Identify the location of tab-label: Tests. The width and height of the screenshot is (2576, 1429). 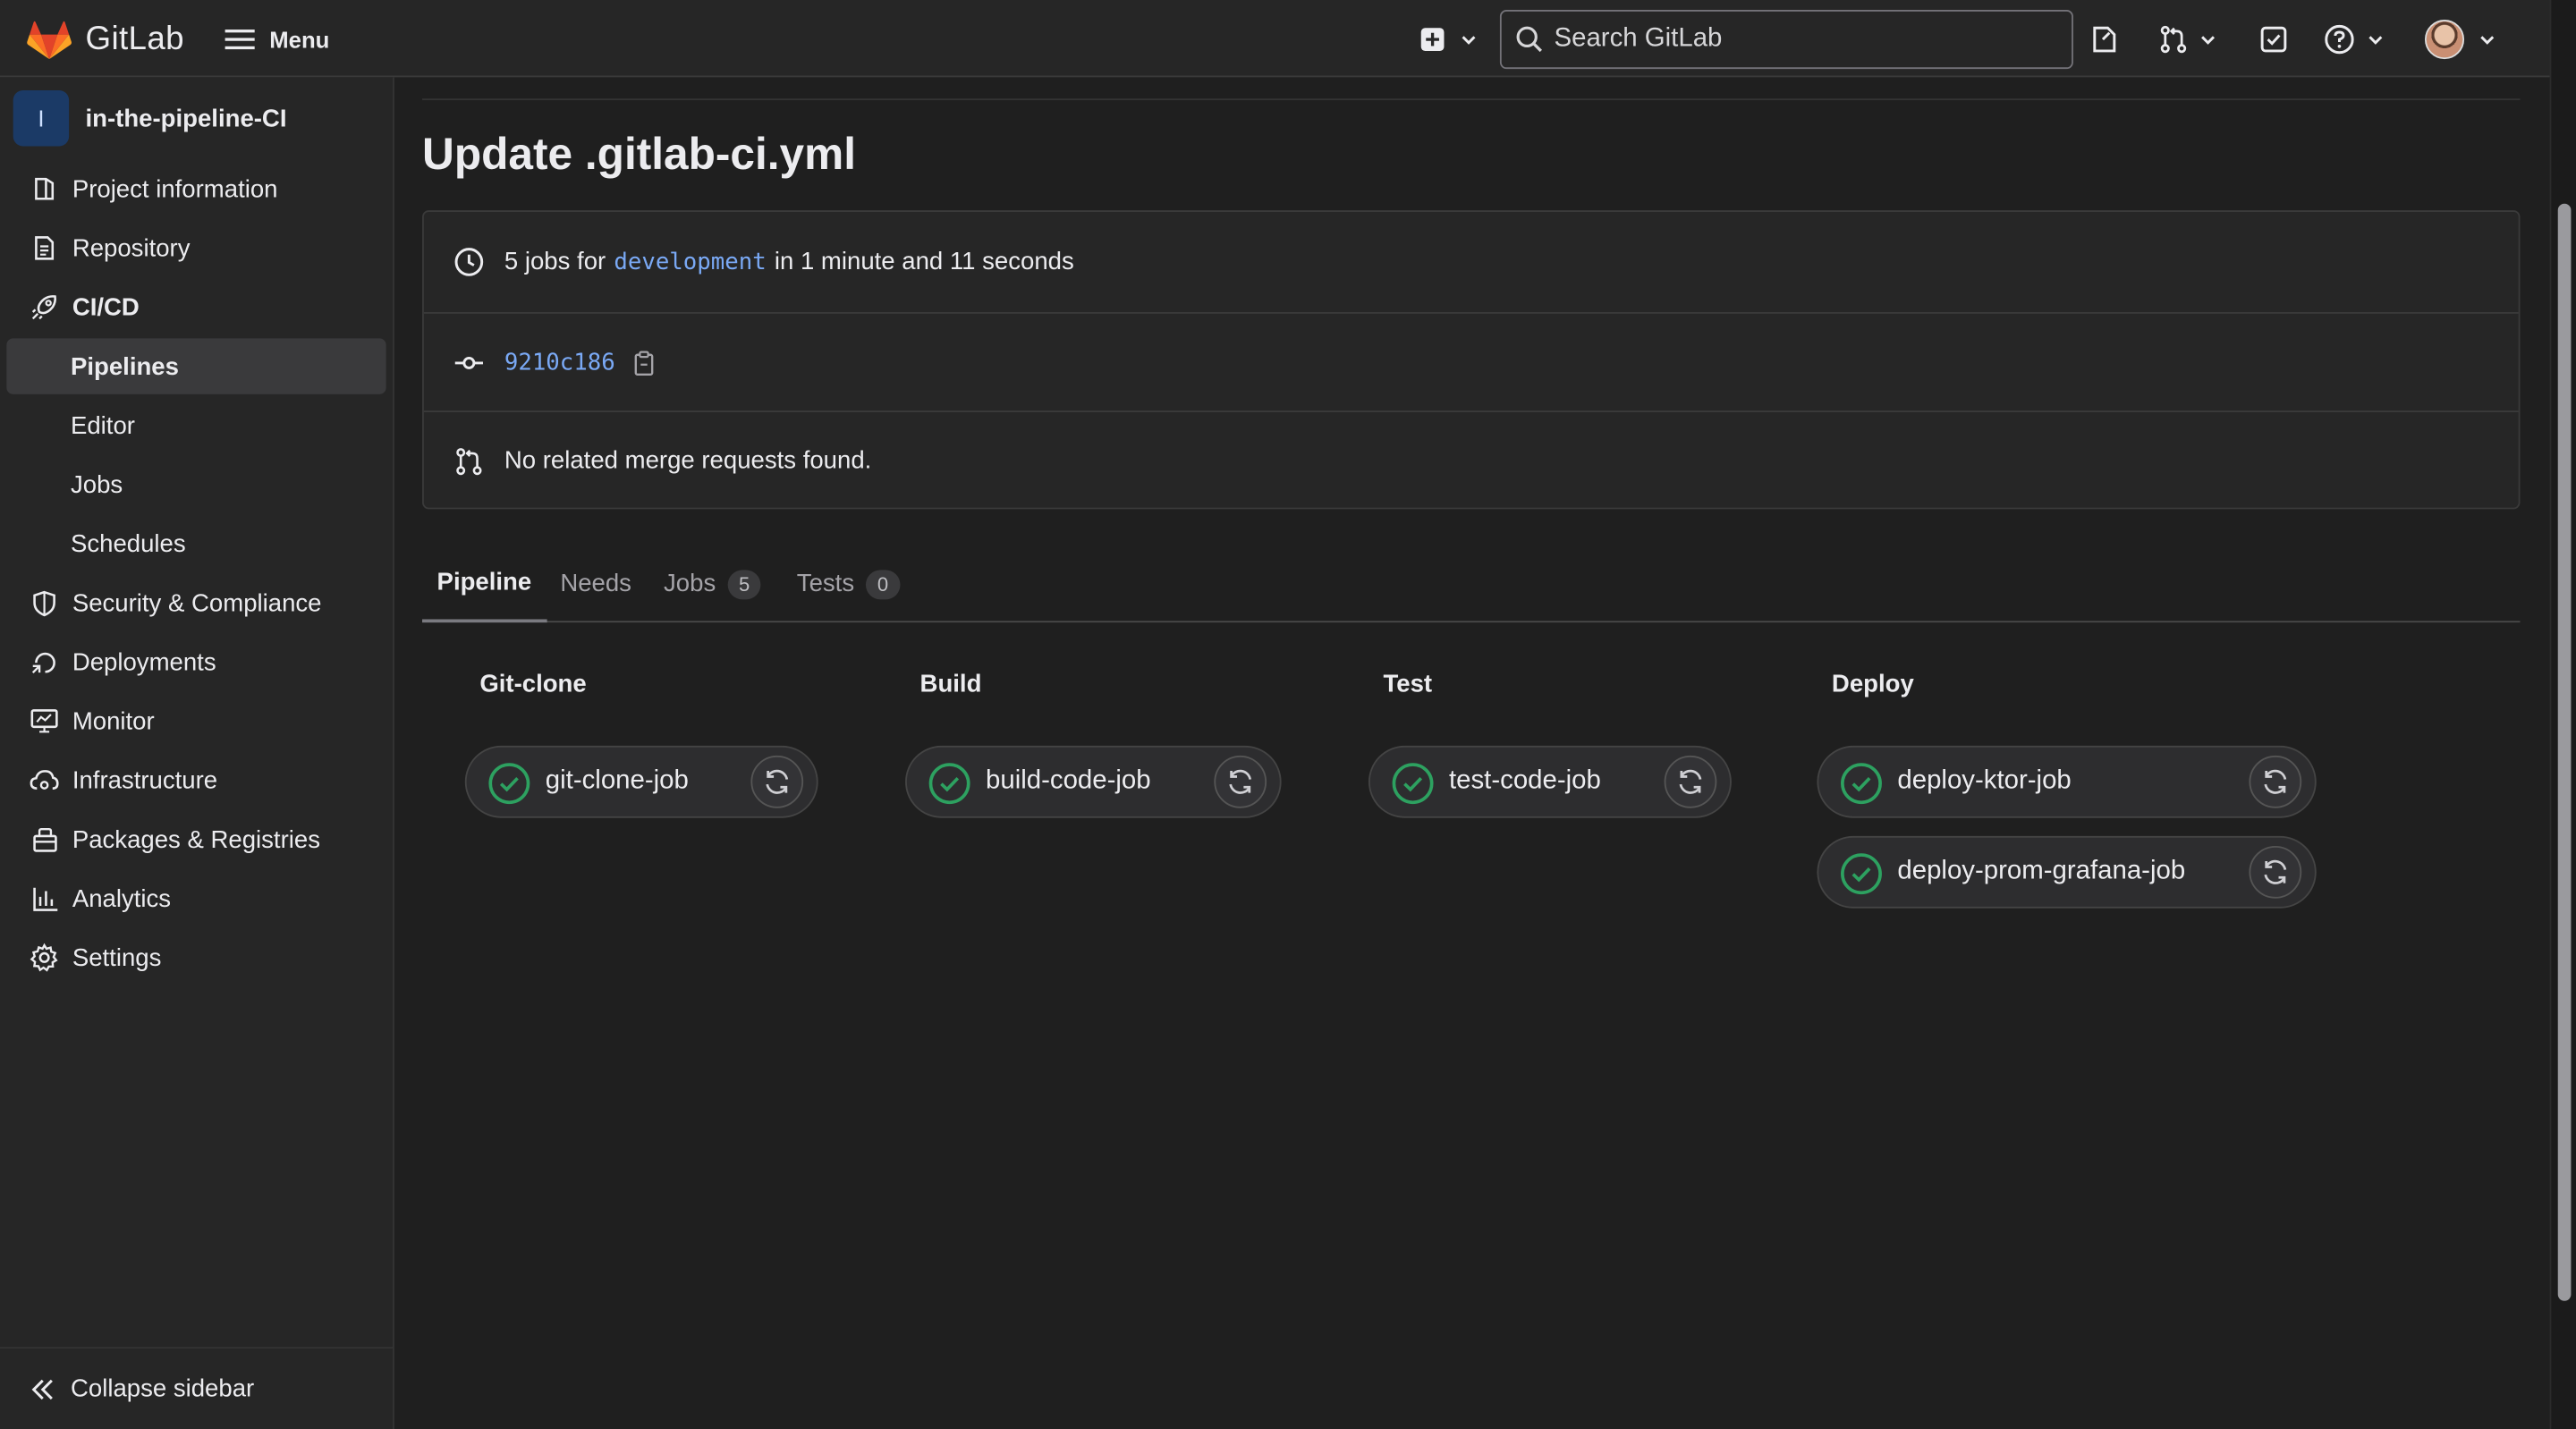
(825, 584).